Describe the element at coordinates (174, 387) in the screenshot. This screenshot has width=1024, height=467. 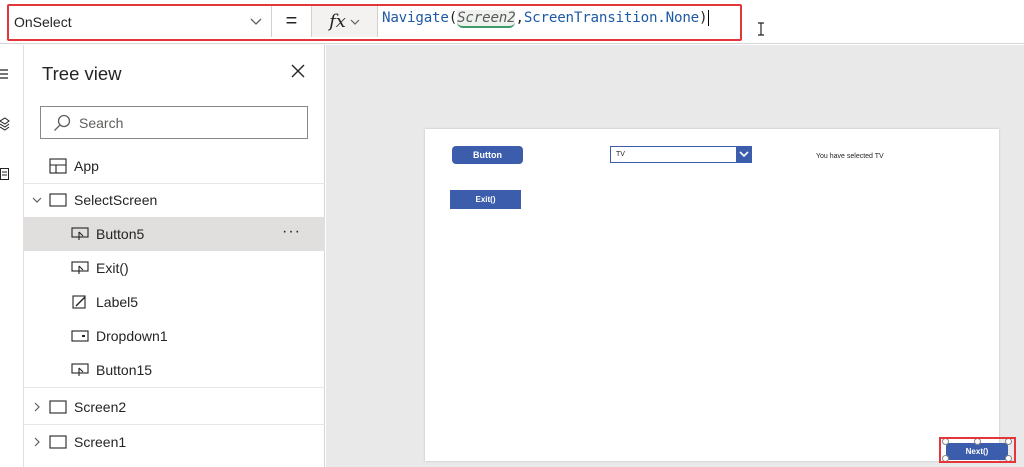
I see `divider` at that location.